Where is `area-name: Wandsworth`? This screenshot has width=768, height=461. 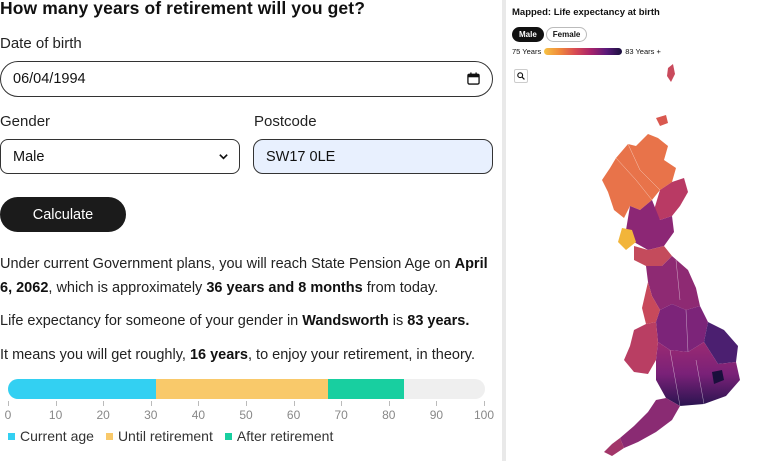 area-name: Wandsworth is located at coordinates (345, 321).